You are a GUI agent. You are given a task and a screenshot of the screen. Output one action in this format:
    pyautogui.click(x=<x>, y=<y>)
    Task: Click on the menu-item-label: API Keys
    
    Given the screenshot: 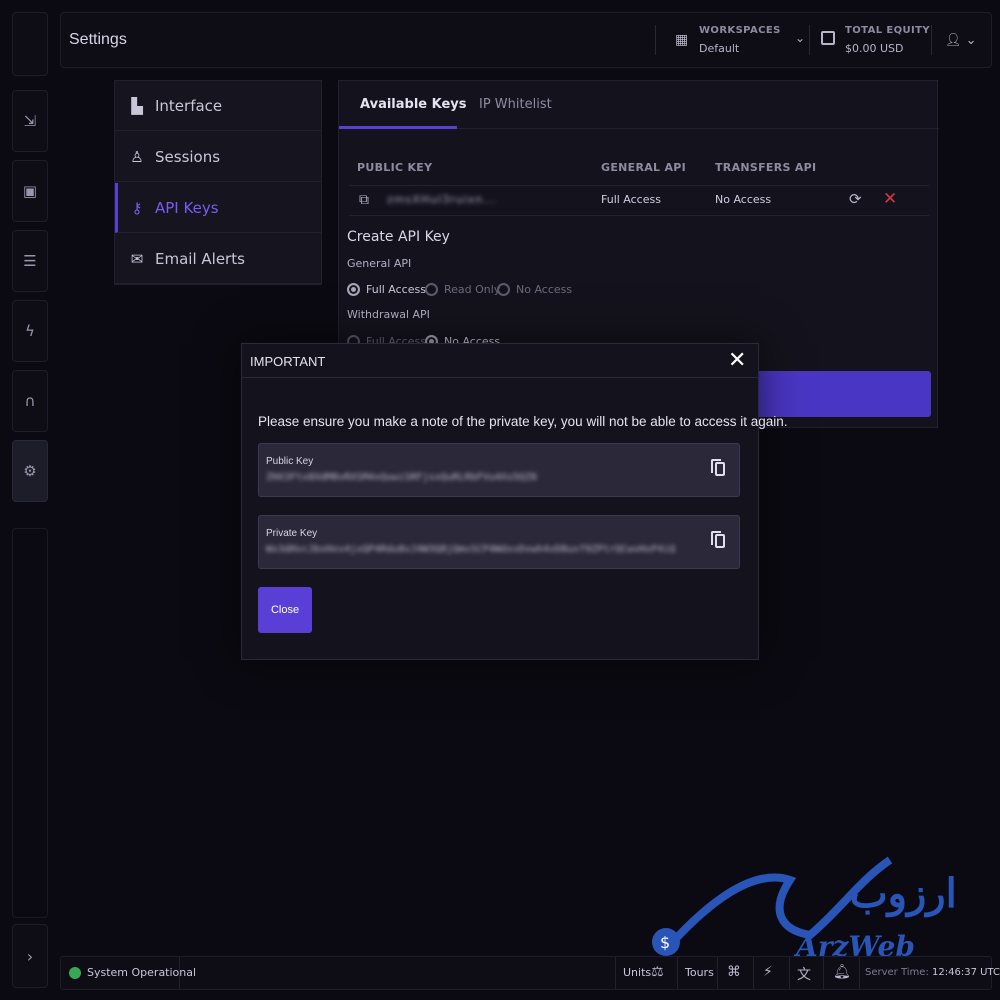 What is the action you would take?
    pyautogui.click(x=187, y=207)
    